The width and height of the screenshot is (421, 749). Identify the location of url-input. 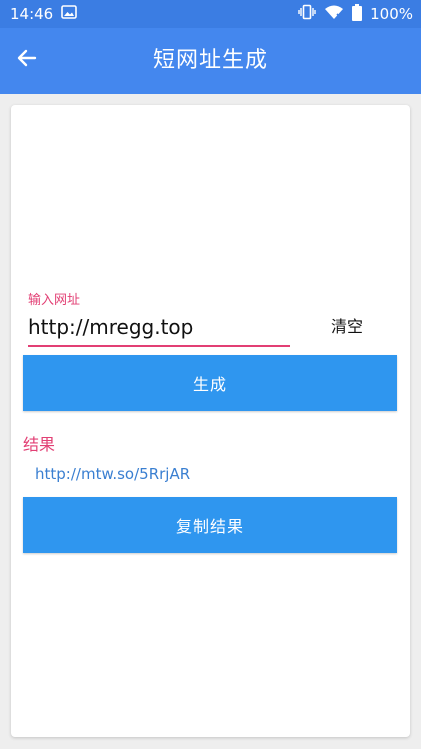
(159, 330).